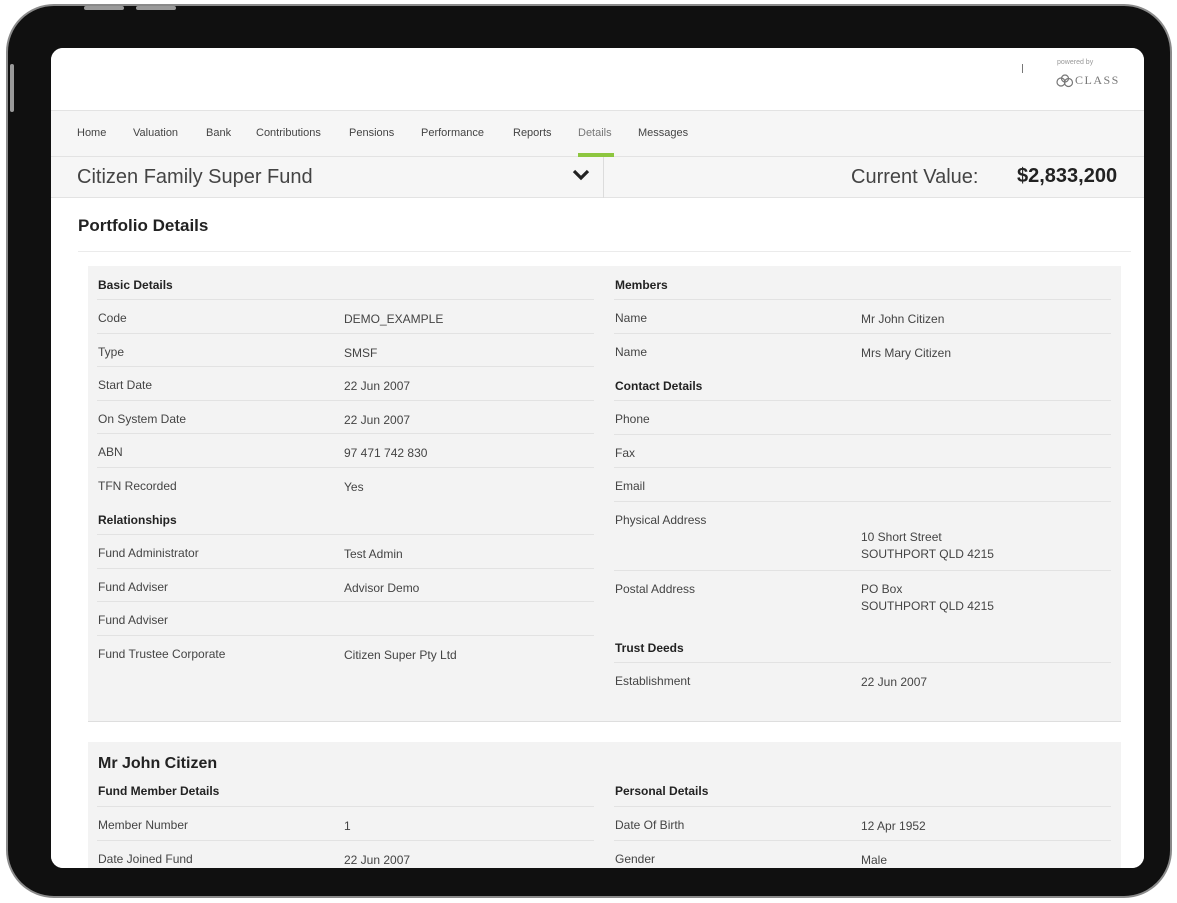 The width and height of the screenshot is (1177, 903). What do you see at coordinates (862, 283) in the screenshot?
I see `section-heading: Members` at bounding box center [862, 283].